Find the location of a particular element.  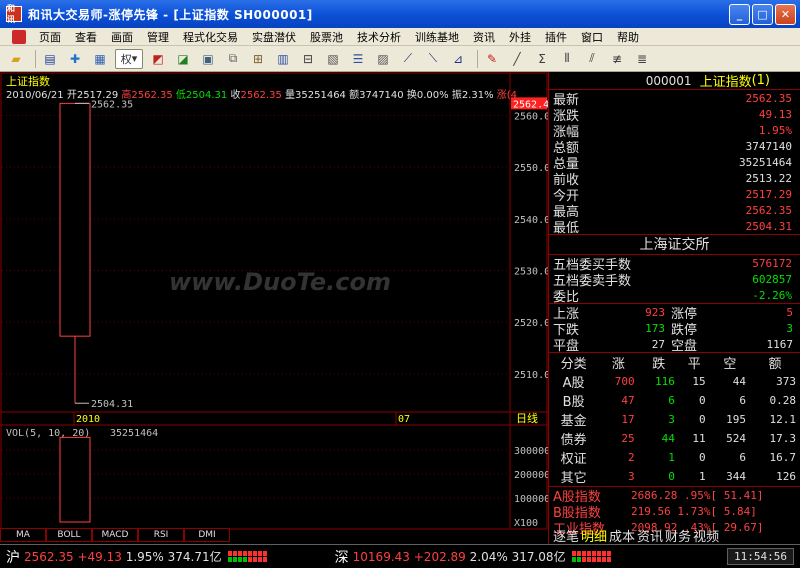

volume-tick-label: 200000 is located at coordinates (531, 475).